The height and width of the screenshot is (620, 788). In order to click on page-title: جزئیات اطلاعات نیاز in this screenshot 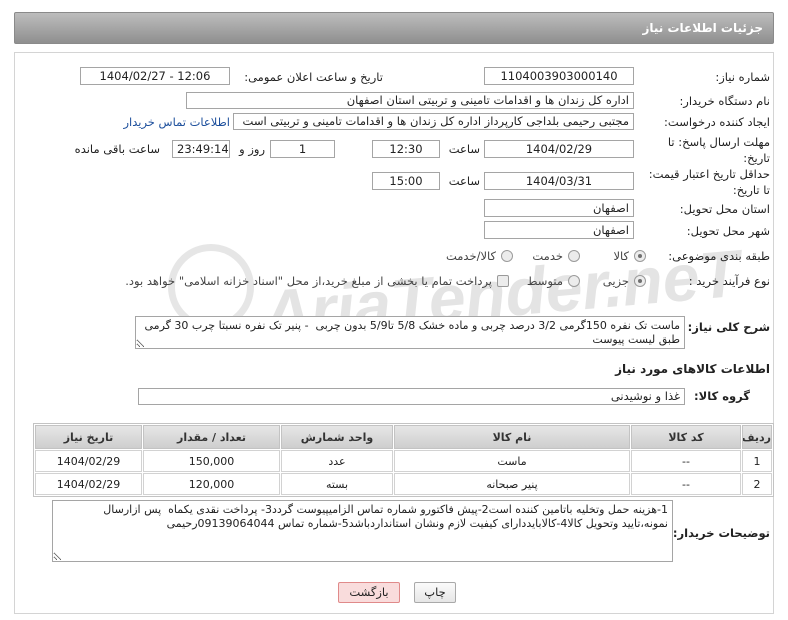, I will do `click(702, 28)`.